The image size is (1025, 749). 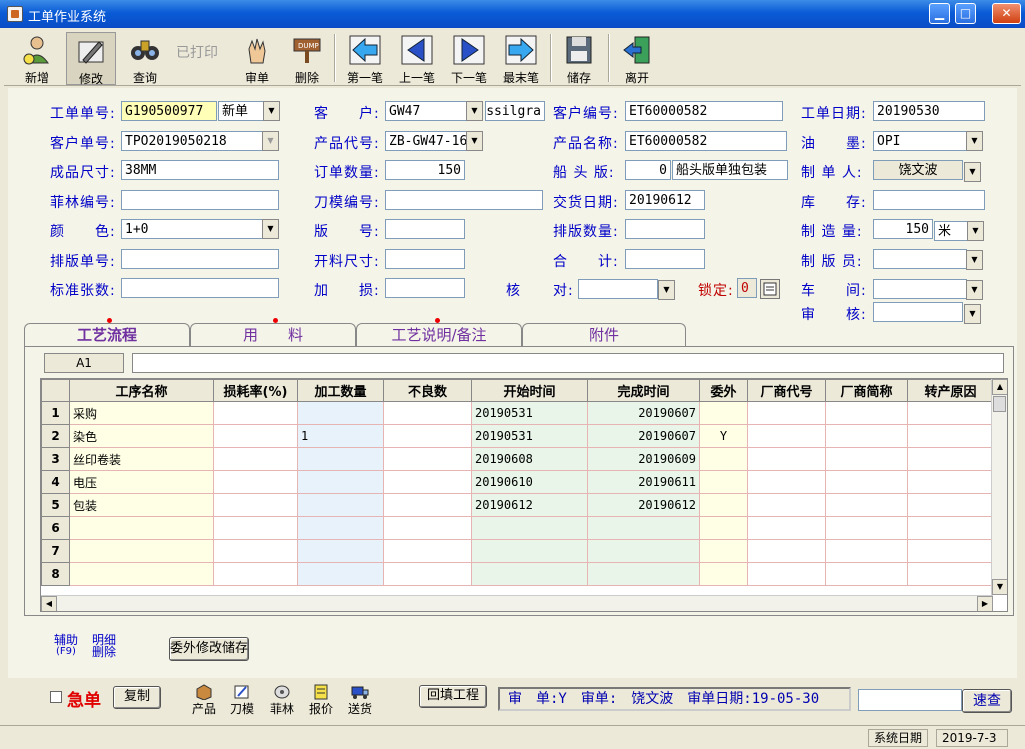 I want to click on cell-content-input, so click(x=568, y=363).